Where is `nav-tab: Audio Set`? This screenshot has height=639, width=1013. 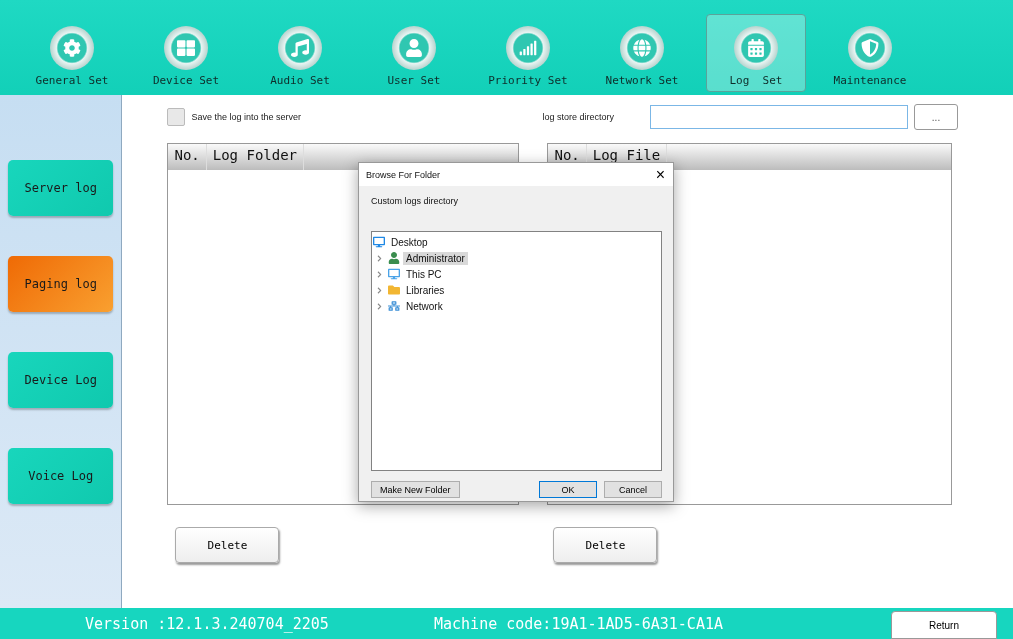 nav-tab: Audio Set is located at coordinates (300, 53).